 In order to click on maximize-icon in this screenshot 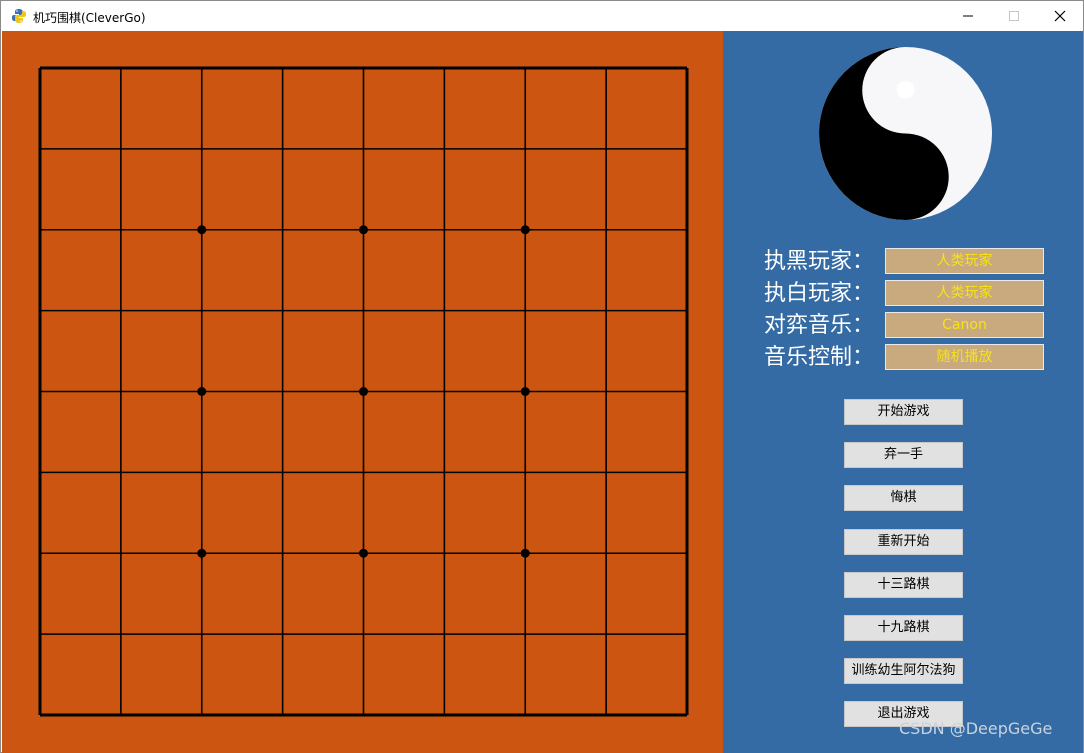, I will do `click(1014, 16)`.